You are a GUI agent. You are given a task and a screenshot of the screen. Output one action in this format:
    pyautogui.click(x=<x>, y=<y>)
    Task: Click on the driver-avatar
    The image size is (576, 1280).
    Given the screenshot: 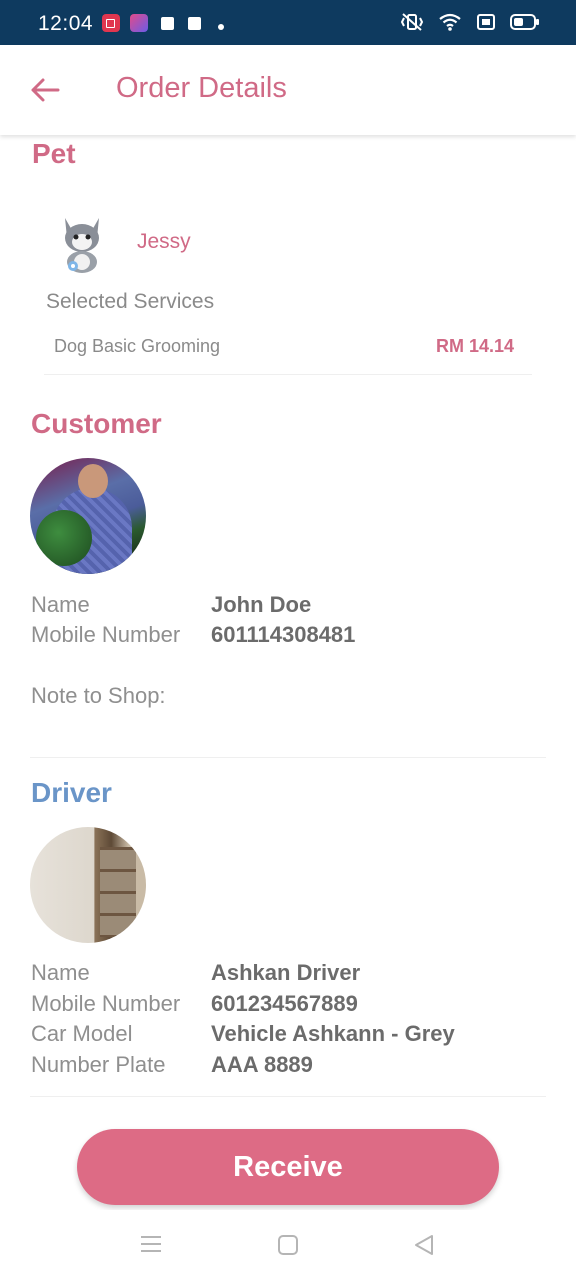 What is the action you would take?
    pyautogui.click(x=88, y=885)
    